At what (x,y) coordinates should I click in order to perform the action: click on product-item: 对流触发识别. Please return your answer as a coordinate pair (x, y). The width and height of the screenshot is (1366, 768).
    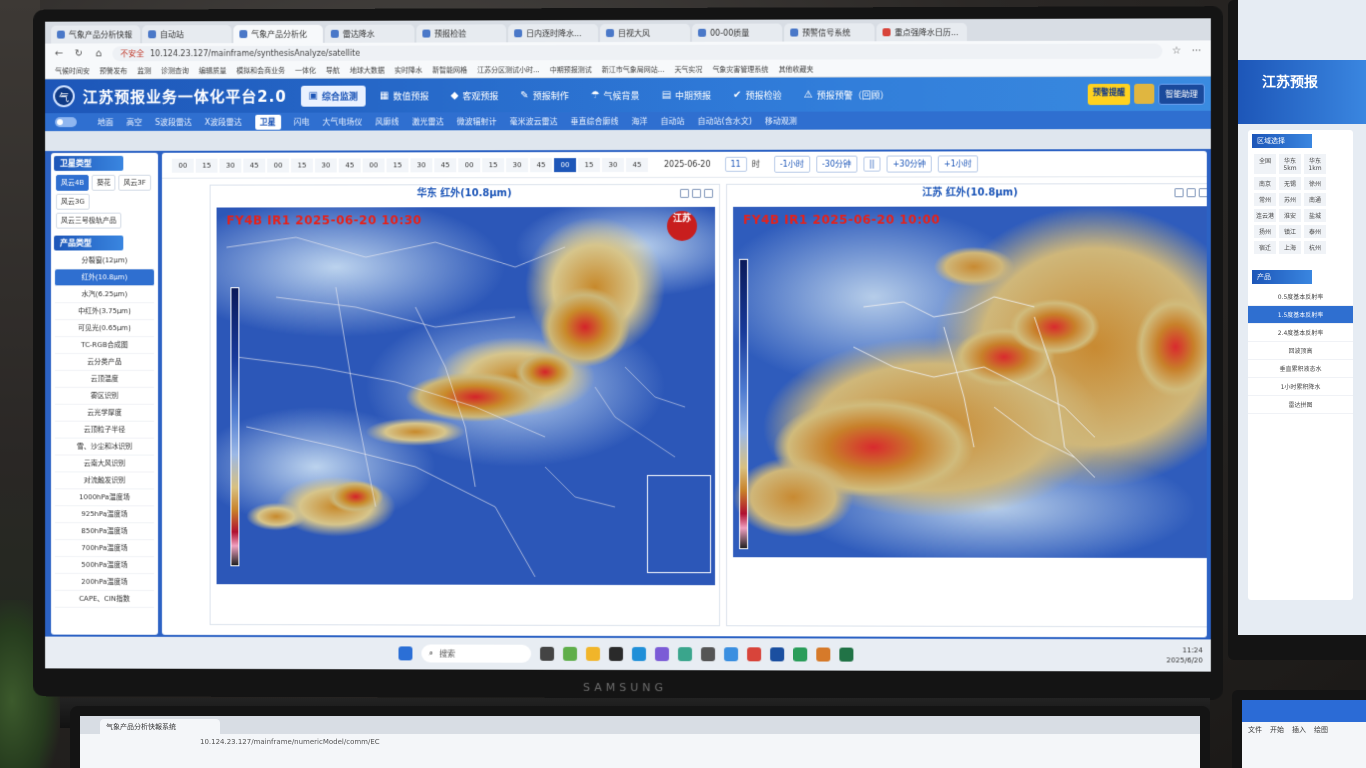
    Looking at the image, I should click on (104, 481).